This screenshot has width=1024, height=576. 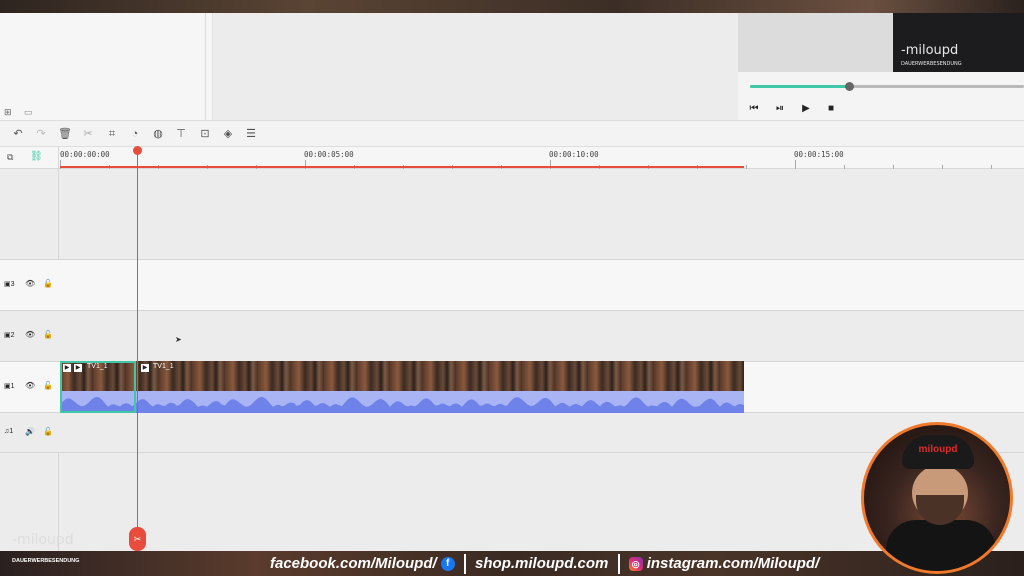 What do you see at coordinates (831, 108) in the screenshot?
I see `stop-button: ■` at bounding box center [831, 108].